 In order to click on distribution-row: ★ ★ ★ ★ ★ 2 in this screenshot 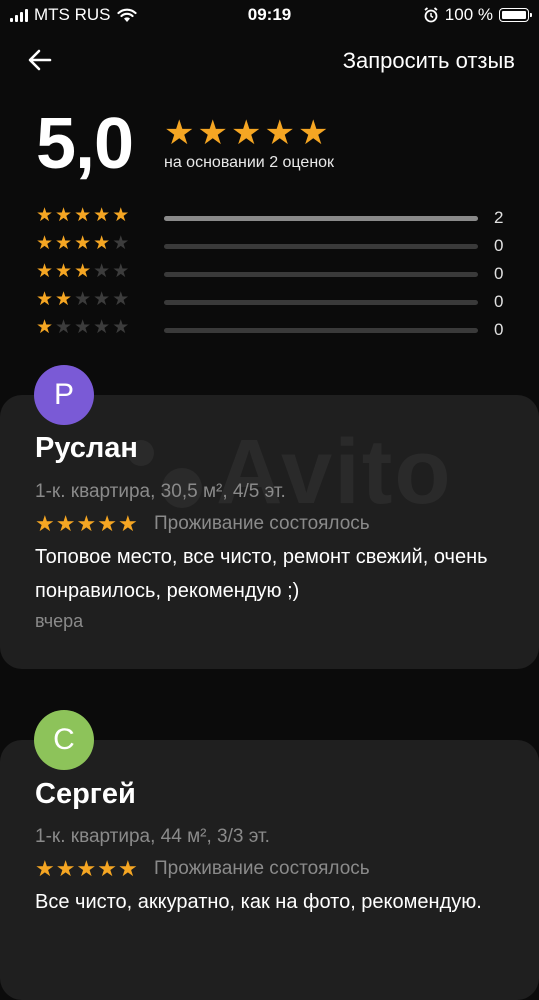, I will do `click(271, 220)`.